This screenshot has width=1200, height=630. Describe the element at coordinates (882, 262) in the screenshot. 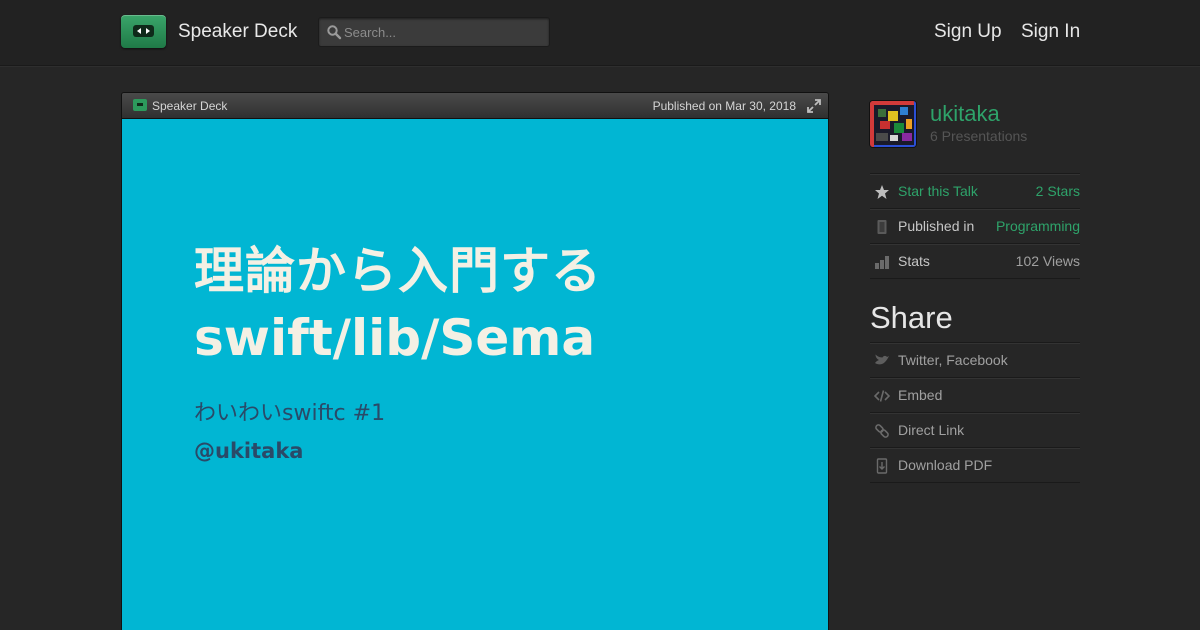

I see `bar-chart-icon` at that location.